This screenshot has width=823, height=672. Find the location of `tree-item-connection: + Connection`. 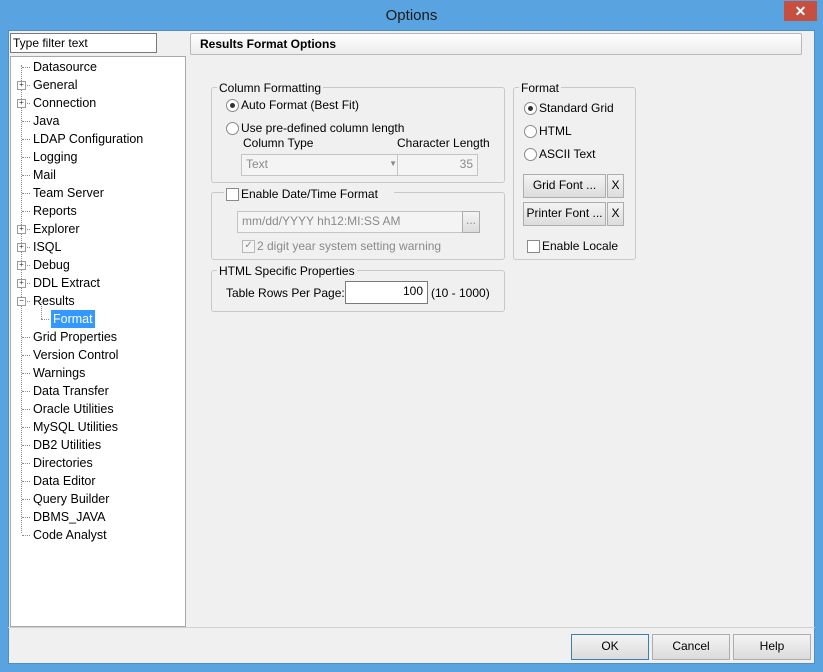

tree-item-connection: + Connection is located at coordinates (98, 103).